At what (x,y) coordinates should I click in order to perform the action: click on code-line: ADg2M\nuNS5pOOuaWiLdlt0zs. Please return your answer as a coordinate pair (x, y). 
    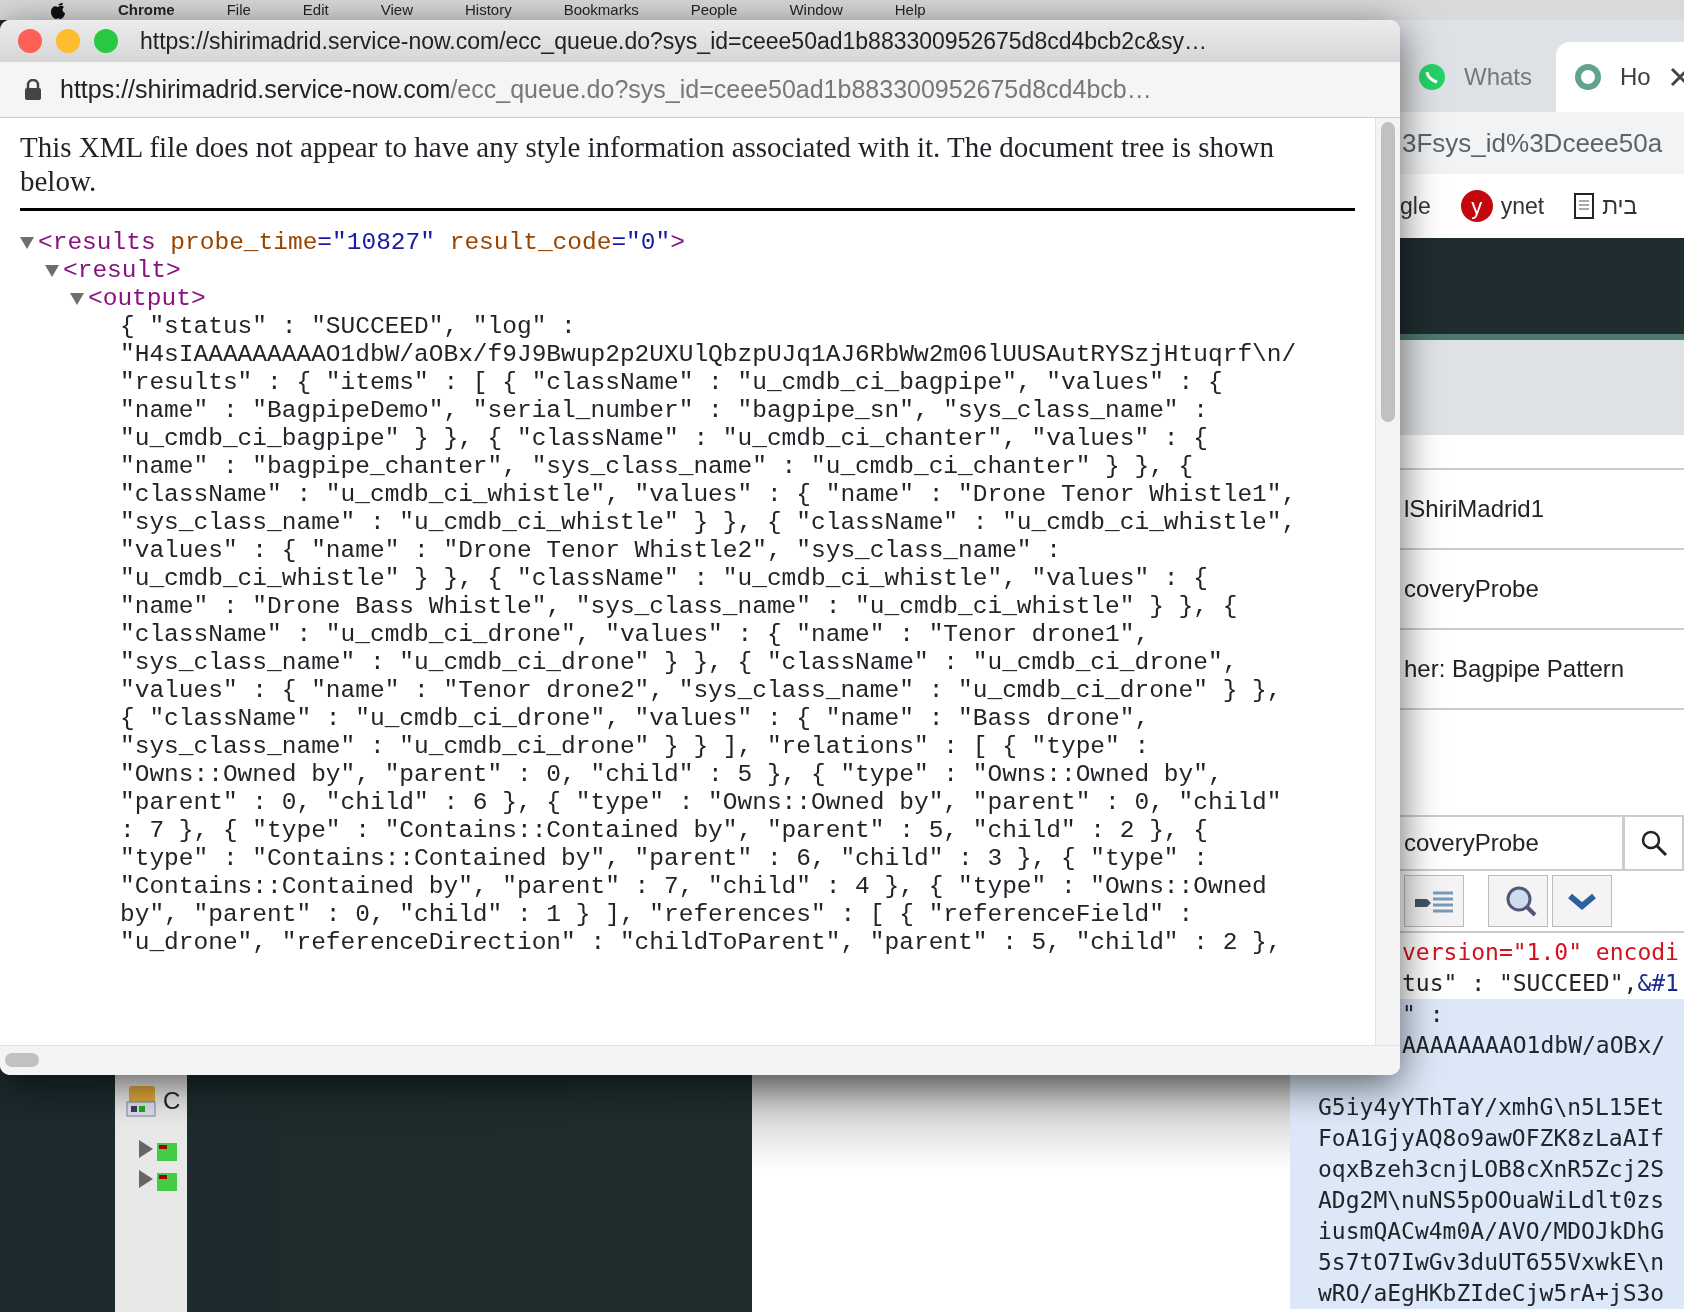
    Looking at the image, I should click on (1491, 1200).